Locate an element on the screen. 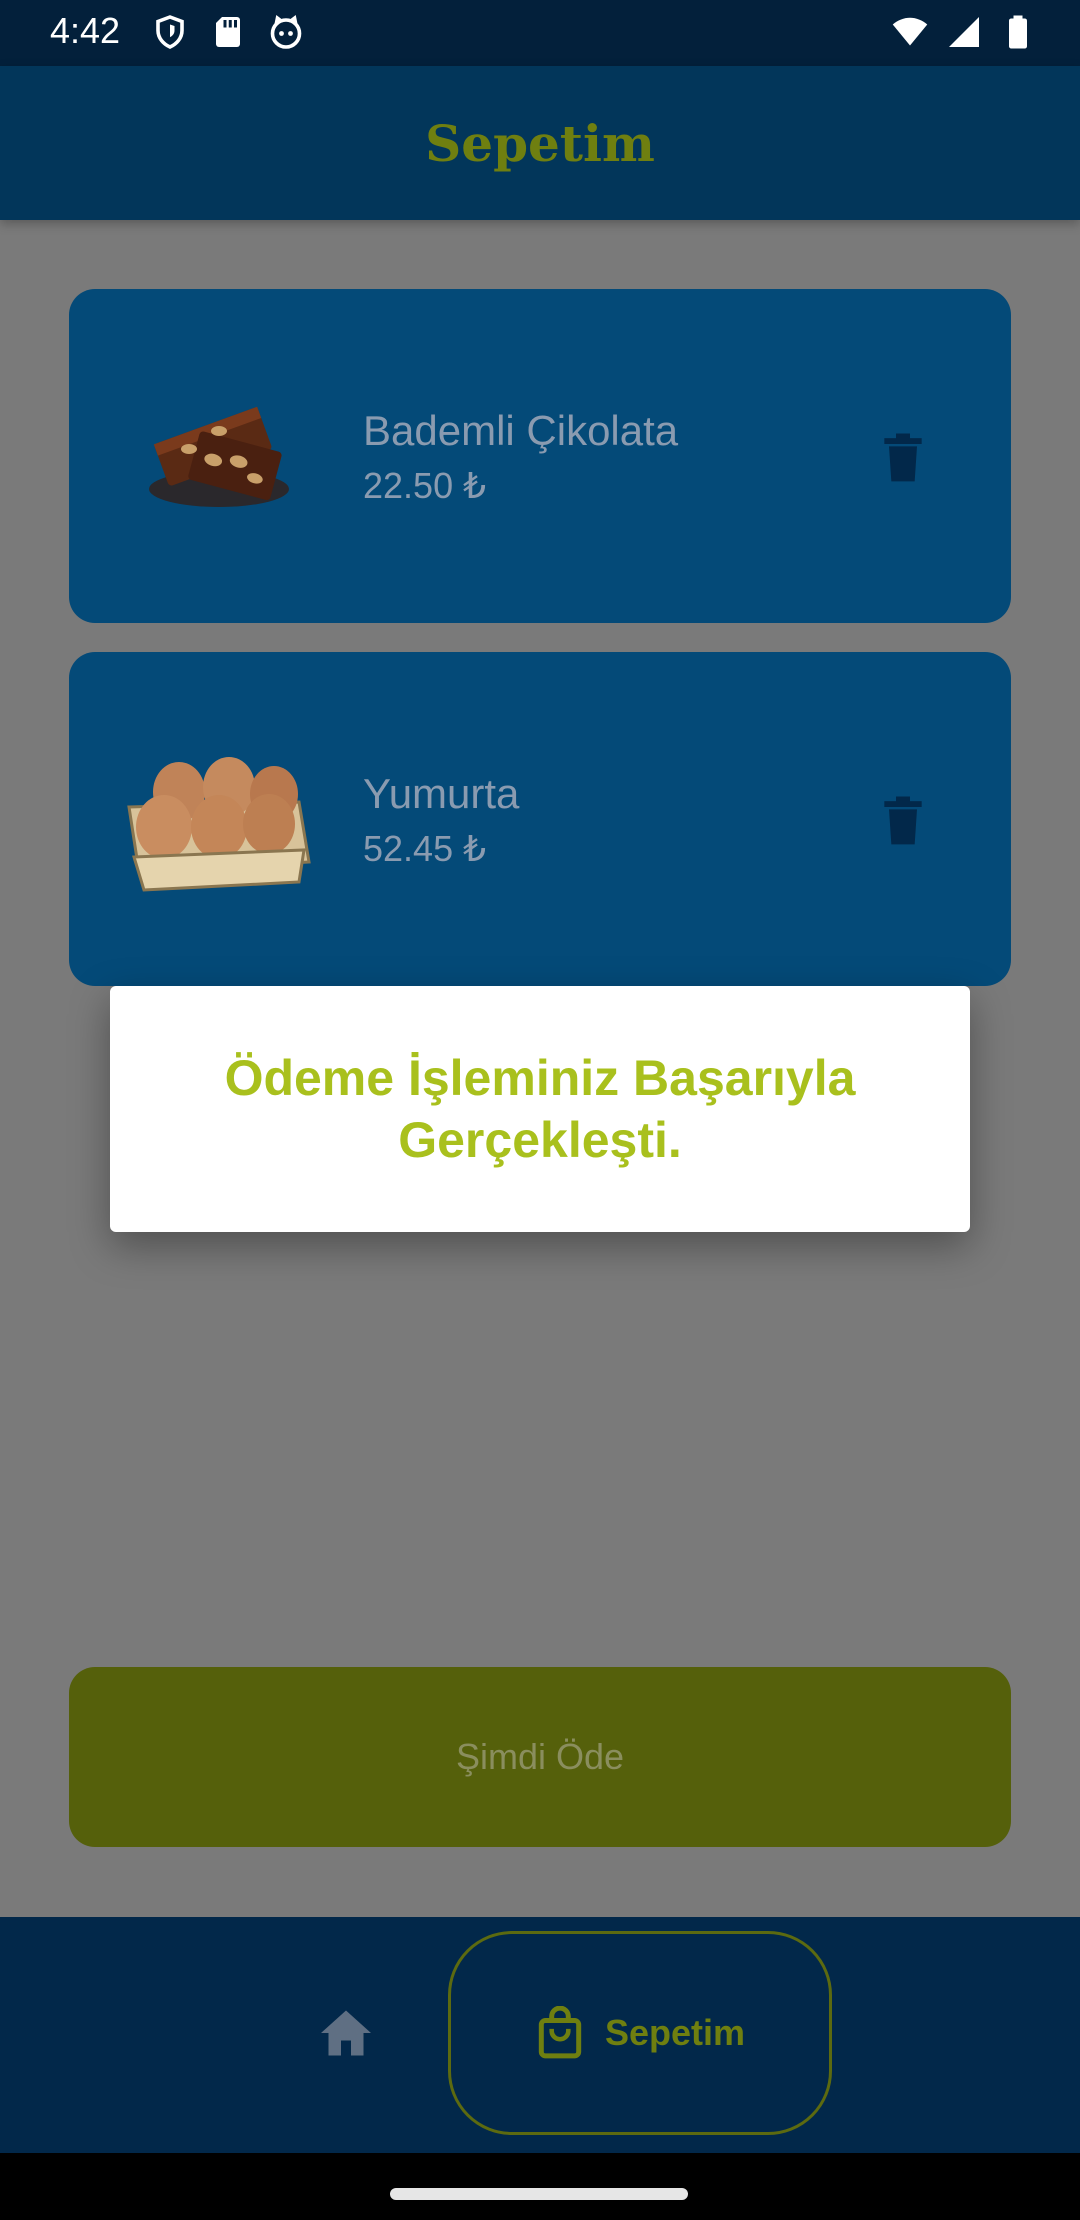  bottom-navigation: Sepetim is located at coordinates (540, 2035).